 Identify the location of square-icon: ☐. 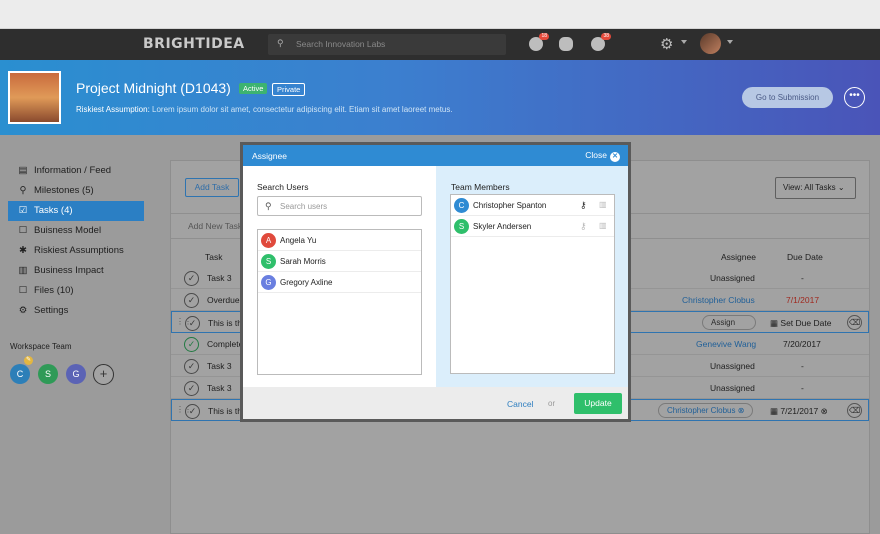
(23, 230).